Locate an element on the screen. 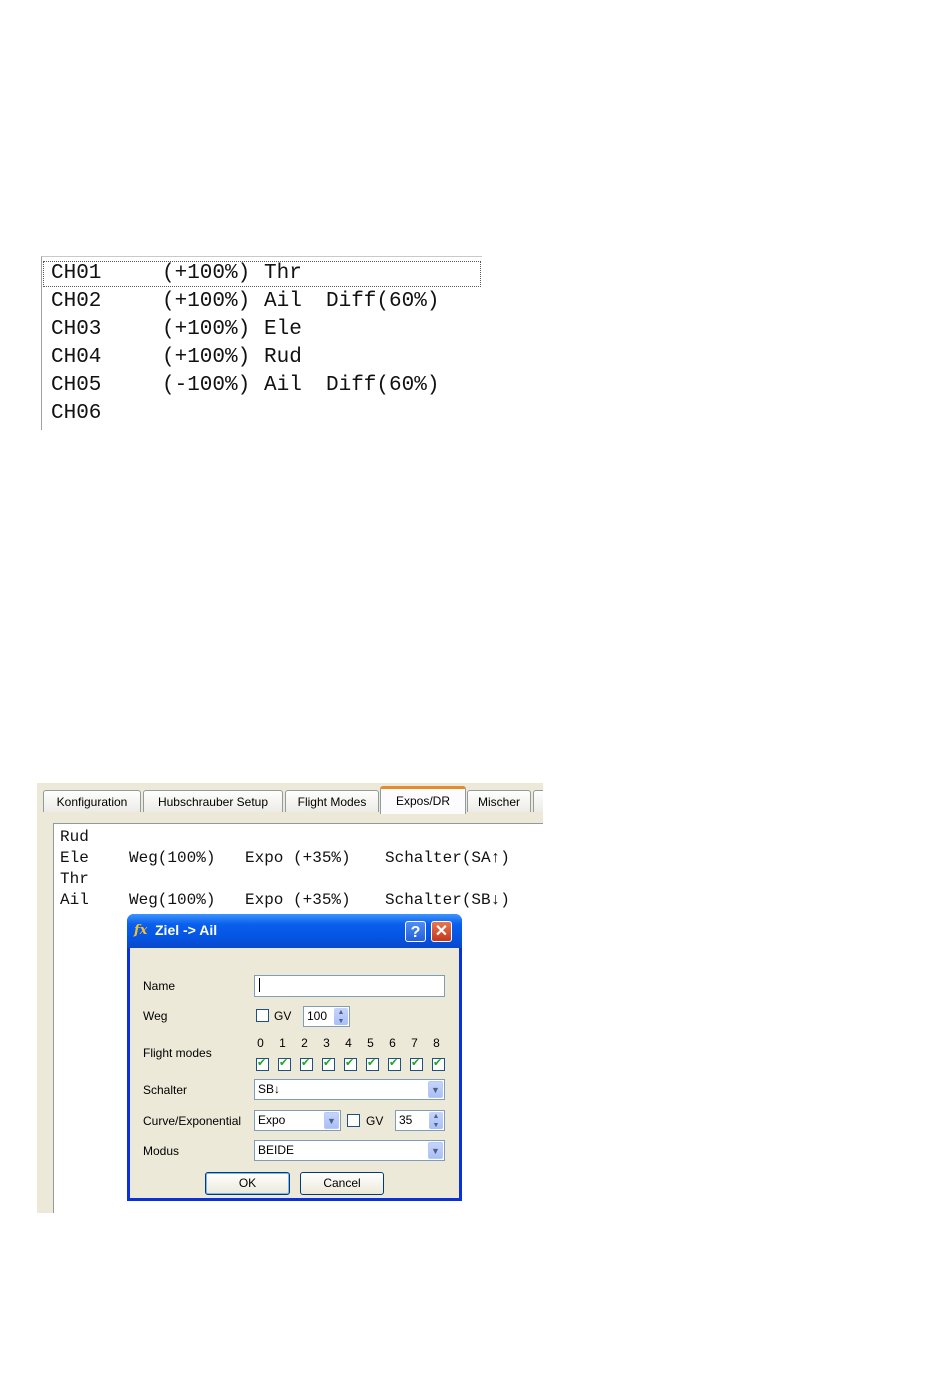 Image resolution: width=950 pixels, height=1398 pixels. tab-hubschrauber-setup: Hubschrauber Setup is located at coordinates (213, 801).